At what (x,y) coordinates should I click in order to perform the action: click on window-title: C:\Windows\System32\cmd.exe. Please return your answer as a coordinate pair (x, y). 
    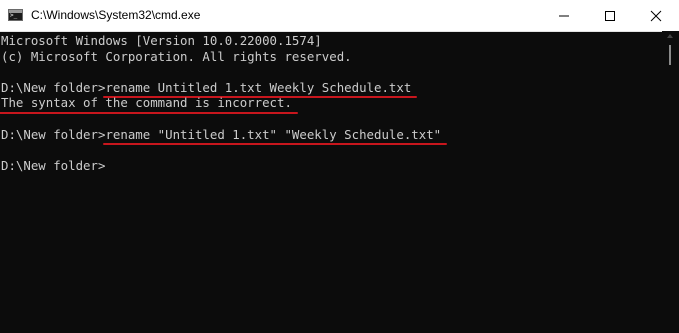
    Looking at the image, I should click on (116, 15).